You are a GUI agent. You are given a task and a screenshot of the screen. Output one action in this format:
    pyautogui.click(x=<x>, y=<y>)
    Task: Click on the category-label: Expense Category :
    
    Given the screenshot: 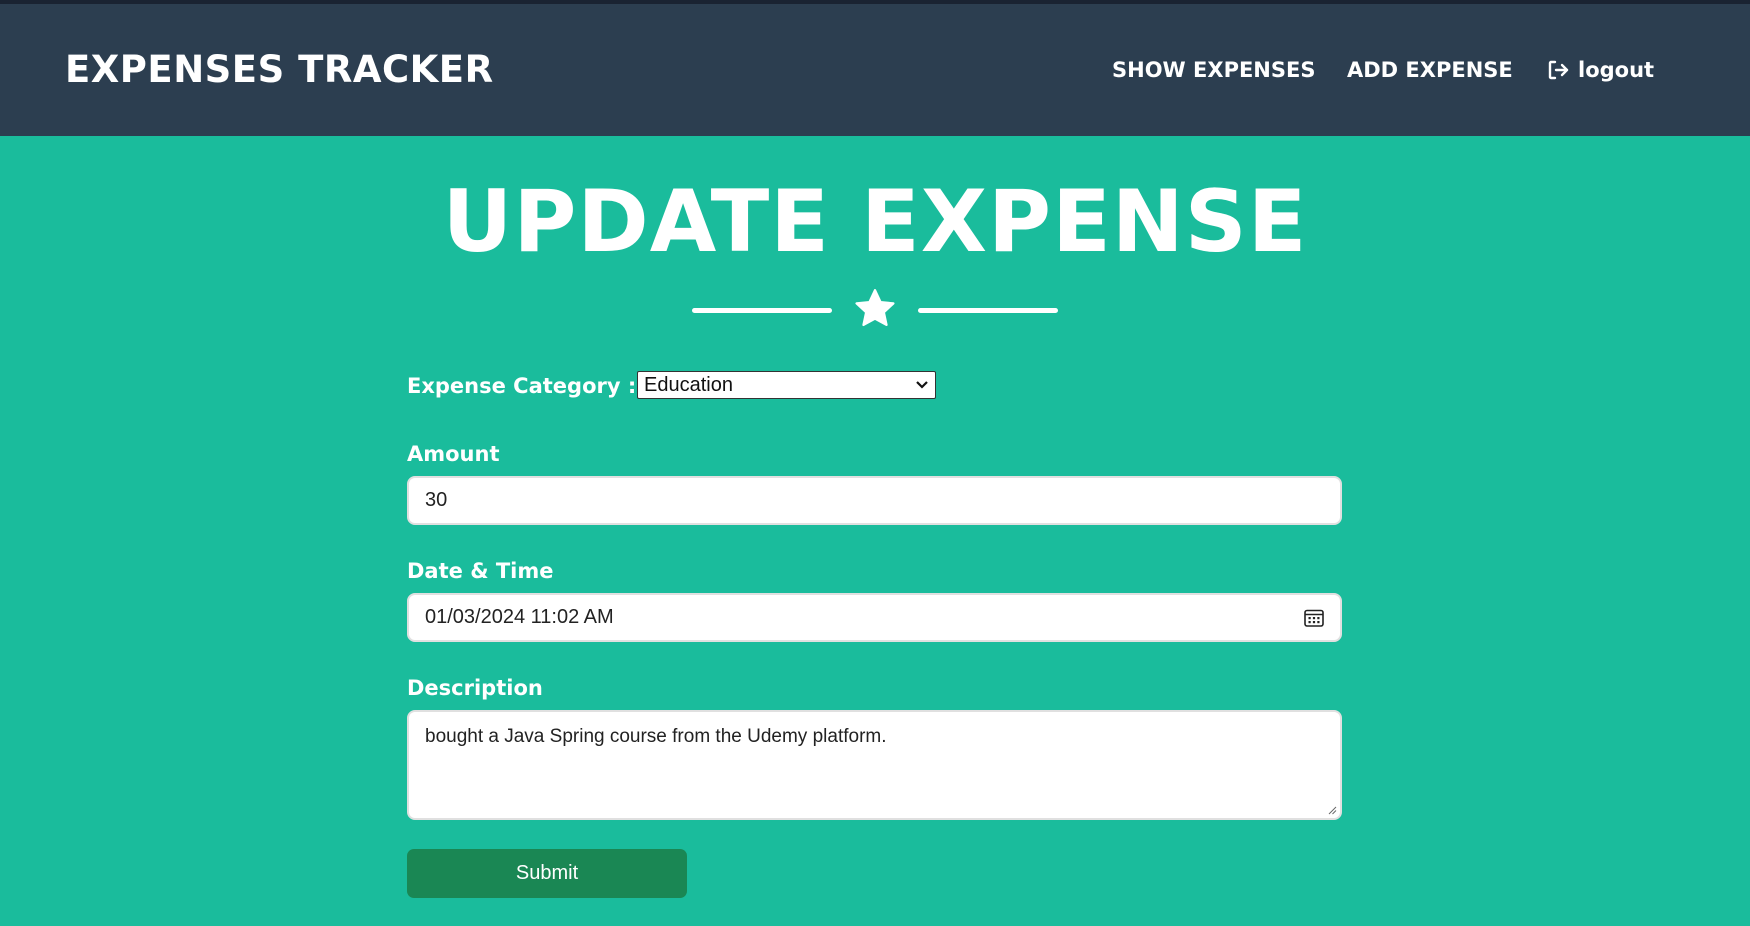 What is the action you would take?
    pyautogui.click(x=522, y=386)
    